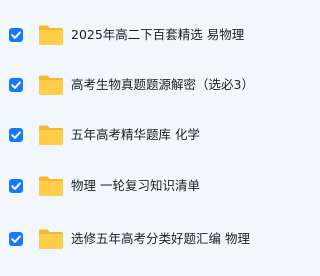 The height and width of the screenshot is (276, 320). I want to click on file-name: 五年高考精华题库 化学, so click(135, 135).